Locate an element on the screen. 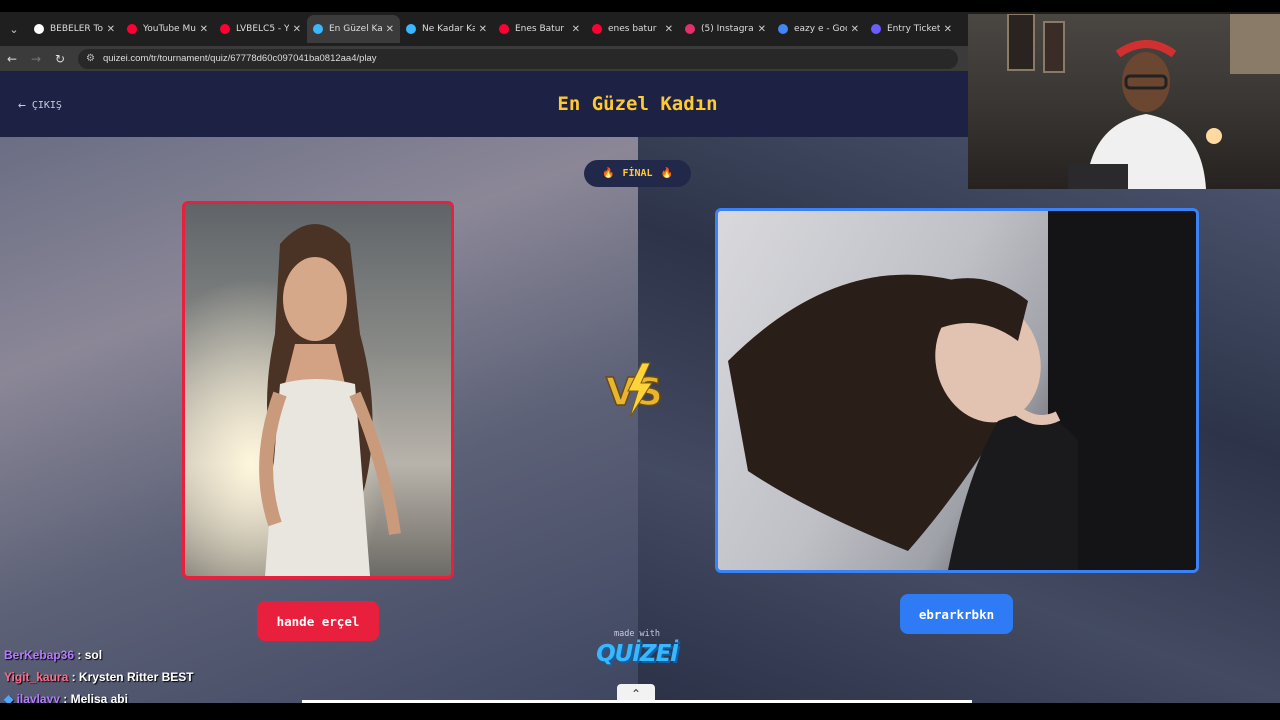 The image size is (1280, 720). chat-username: BerKebap36 is located at coordinates (39, 655).